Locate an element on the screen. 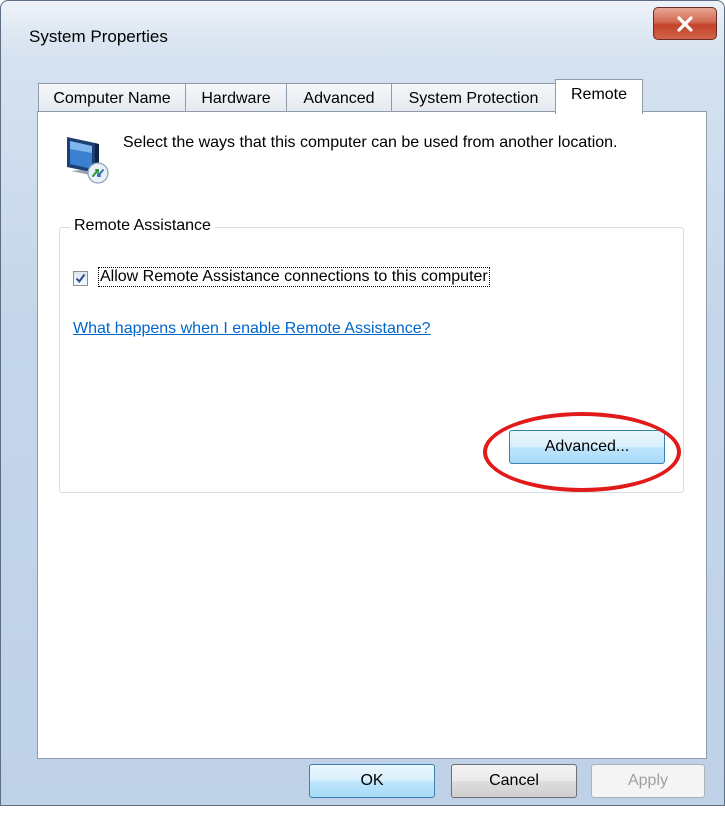 The height and width of the screenshot is (817, 725). allow-remote-assistance-checkbox is located at coordinates (80, 278).